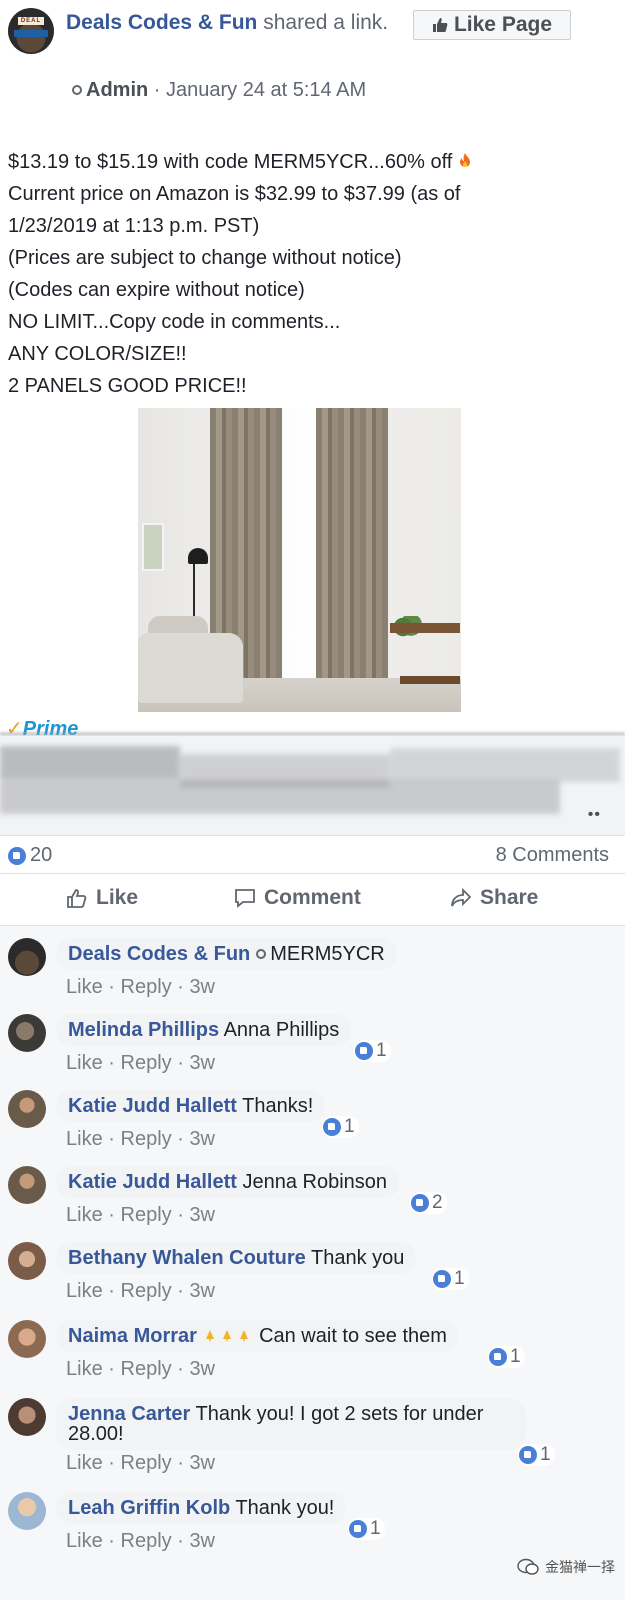 The image size is (625, 1600). I want to click on curtain-product-image, so click(299, 560).